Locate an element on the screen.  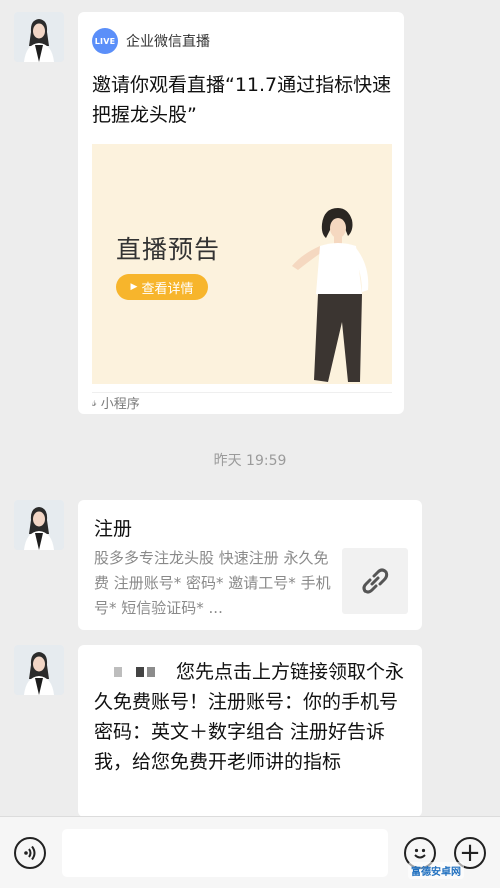
mini-program-footer: 𝓈 小程序 is located at coordinates (242, 402).